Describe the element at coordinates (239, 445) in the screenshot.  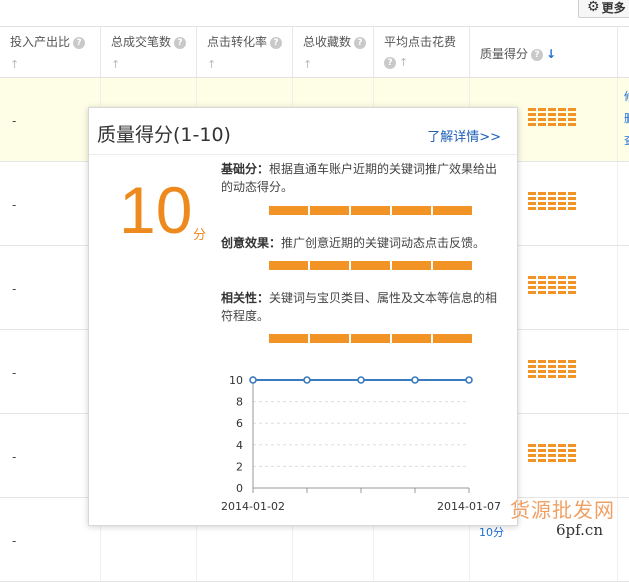
I see `y-tick-label: 4` at that location.